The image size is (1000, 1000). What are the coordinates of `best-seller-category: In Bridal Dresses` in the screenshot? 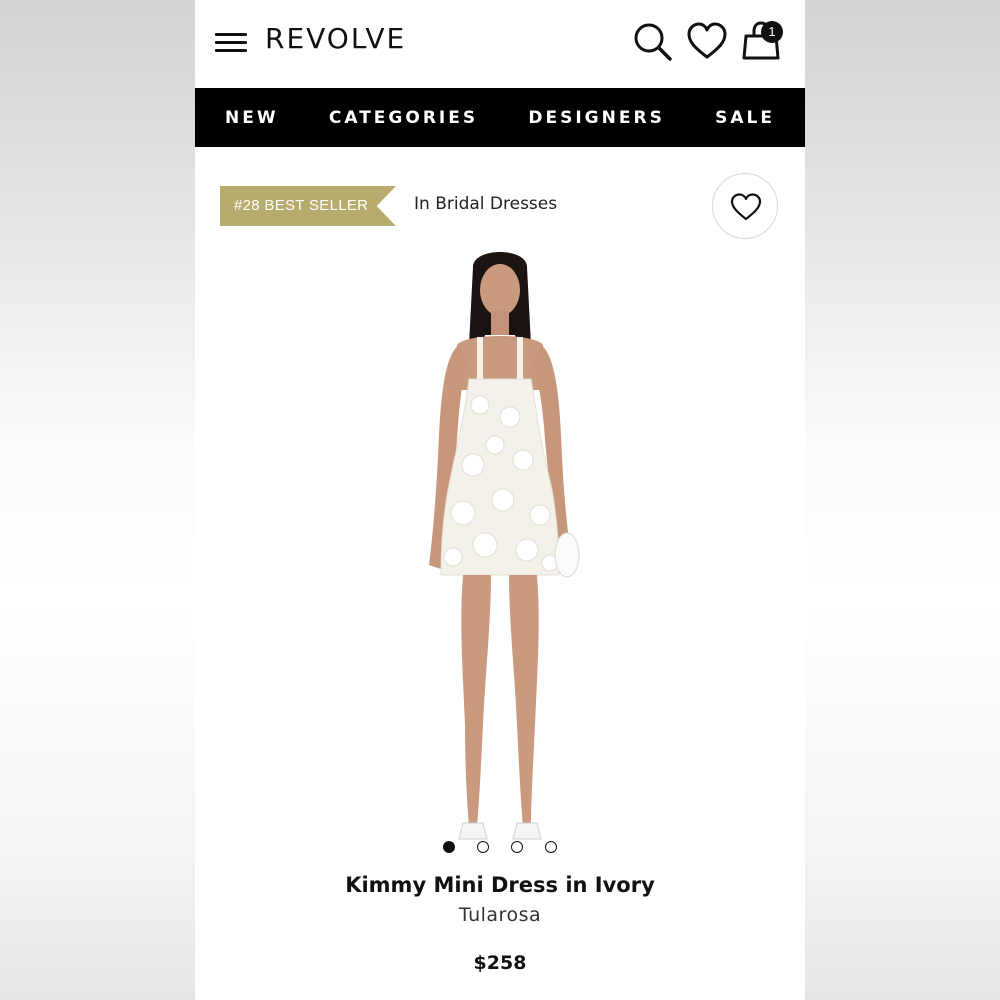 It's located at (485, 204).